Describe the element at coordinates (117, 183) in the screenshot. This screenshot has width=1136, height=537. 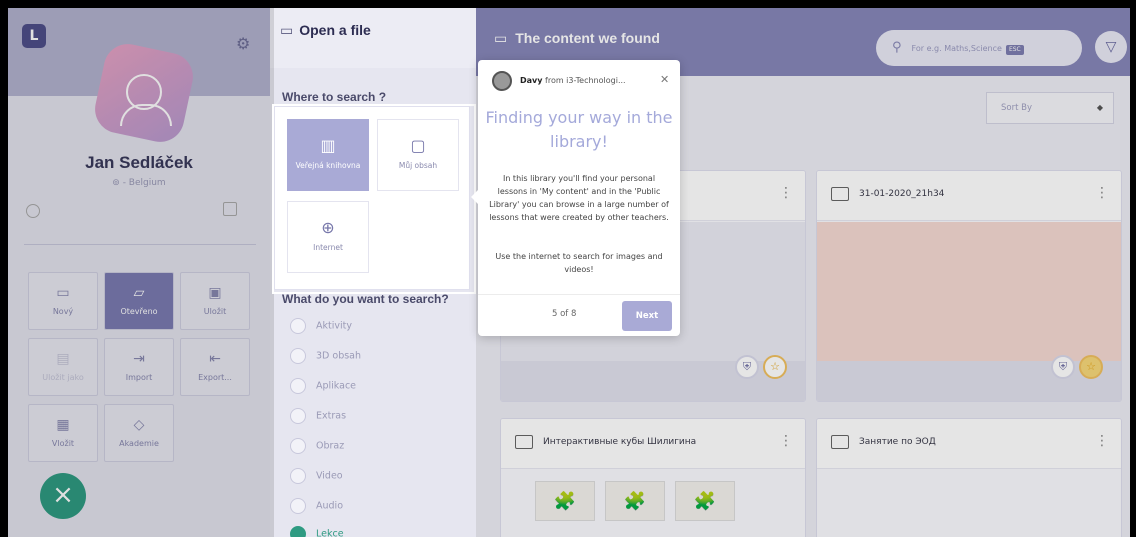
I see `location-pin-icon: ⊚` at that location.